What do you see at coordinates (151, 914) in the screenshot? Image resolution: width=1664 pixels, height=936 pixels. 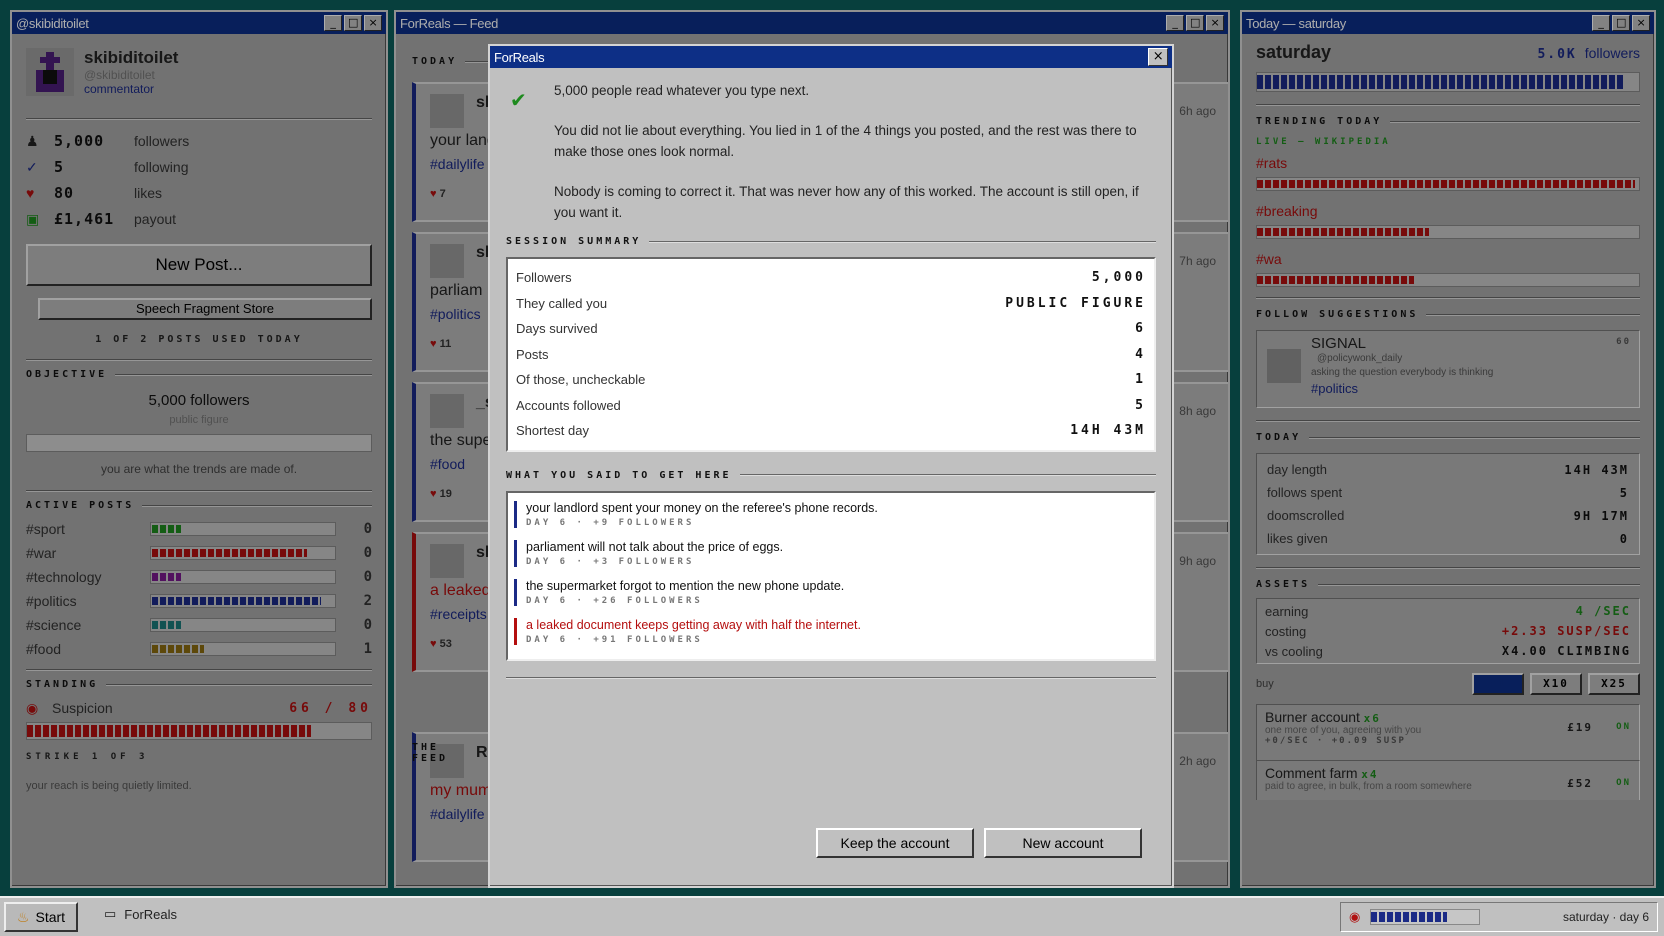 I see `taskbar-app-label: ForReals` at bounding box center [151, 914].